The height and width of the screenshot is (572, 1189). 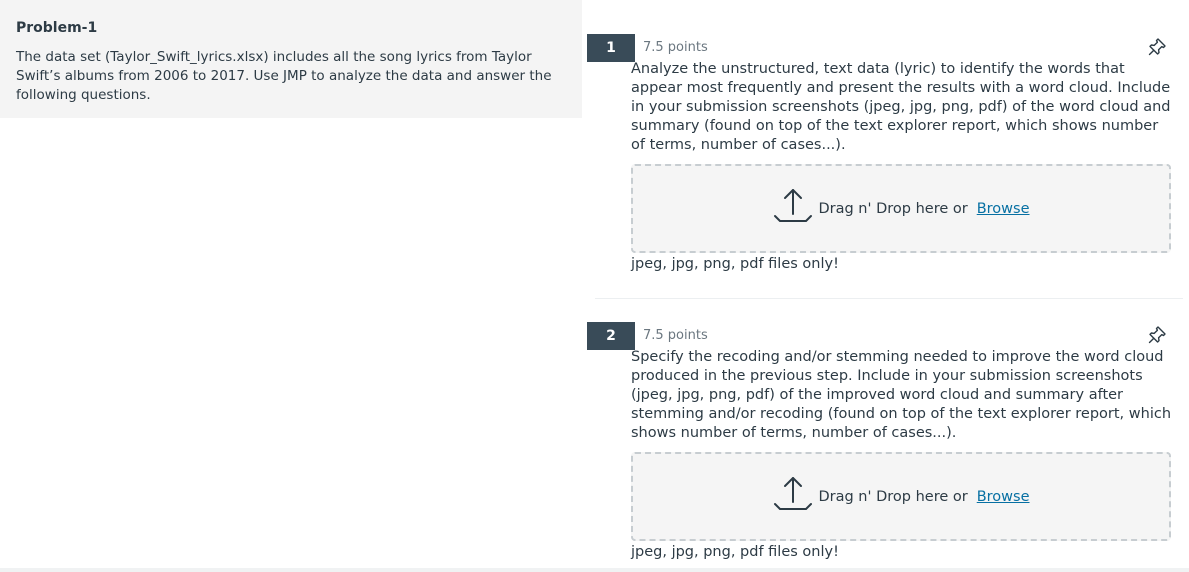 I want to click on question-header: 2 7.5 points, so click(x=885, y=336).